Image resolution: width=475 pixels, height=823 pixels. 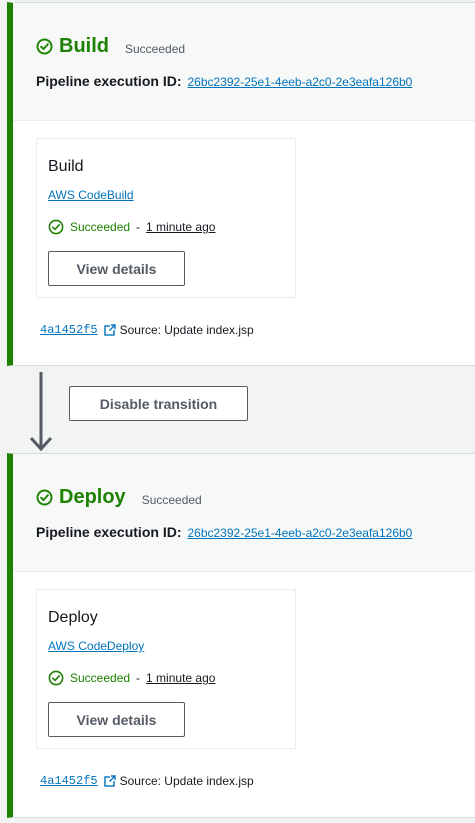 I want to click on provider-link: AWS CodeDeploy, so click(x=96, y=646).